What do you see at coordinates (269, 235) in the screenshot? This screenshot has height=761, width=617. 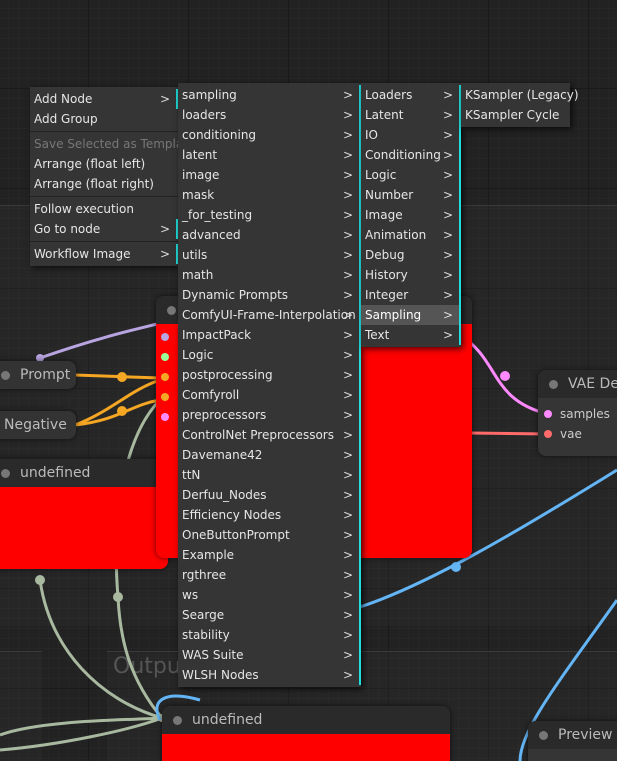 I see `category-advanced: advanced >` at bounding box center [269, 235].